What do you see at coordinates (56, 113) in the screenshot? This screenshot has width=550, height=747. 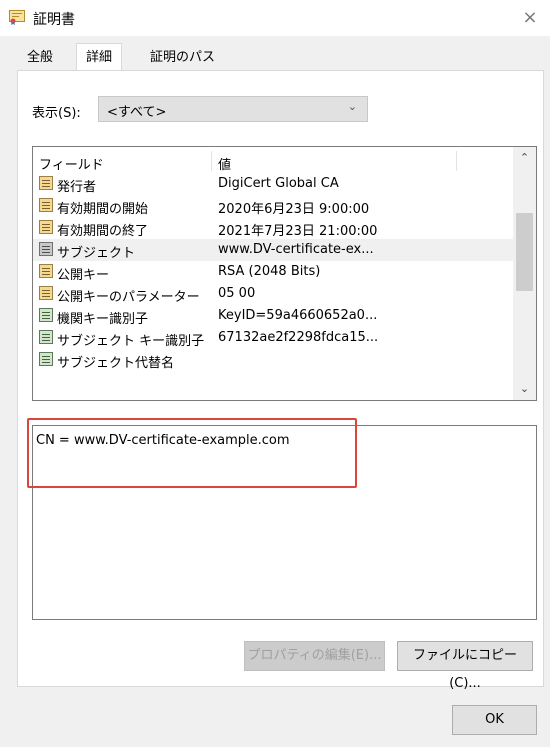 I see `show-label: 表示(S):` at bounding box center [56, 113].